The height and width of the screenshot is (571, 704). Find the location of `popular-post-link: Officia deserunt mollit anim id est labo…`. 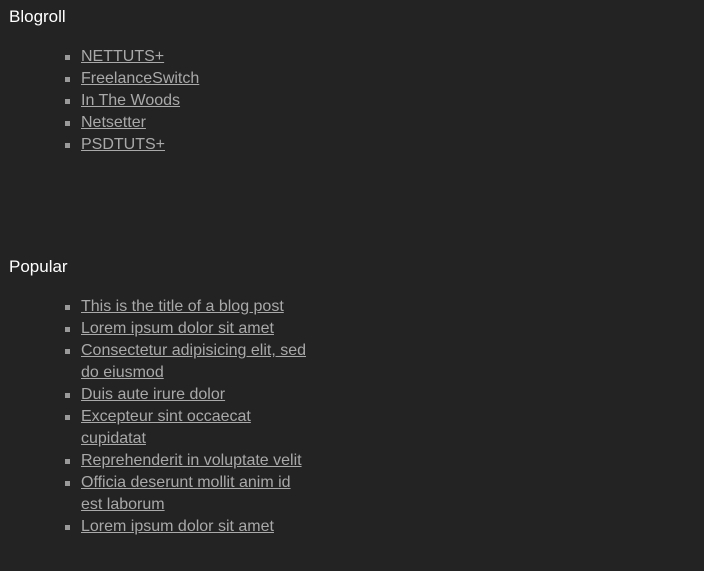

popular-post-link: Officia deserunt mollit anim id est labo… is located at coordinates (186, 493).